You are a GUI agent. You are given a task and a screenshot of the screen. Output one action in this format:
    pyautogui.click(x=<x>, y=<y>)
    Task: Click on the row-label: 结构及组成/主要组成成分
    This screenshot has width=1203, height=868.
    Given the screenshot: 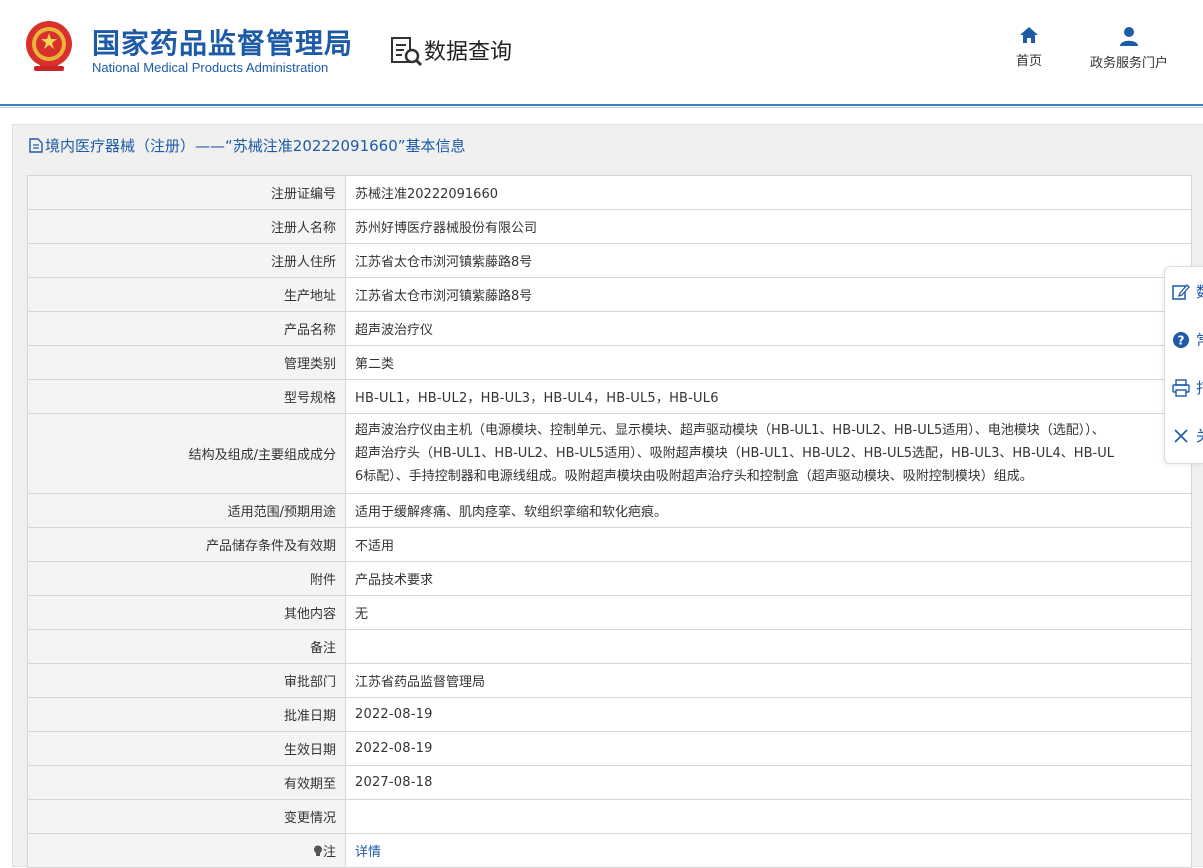 What is the action you would take?
    pyautogui.click(x=186, y=453)
    